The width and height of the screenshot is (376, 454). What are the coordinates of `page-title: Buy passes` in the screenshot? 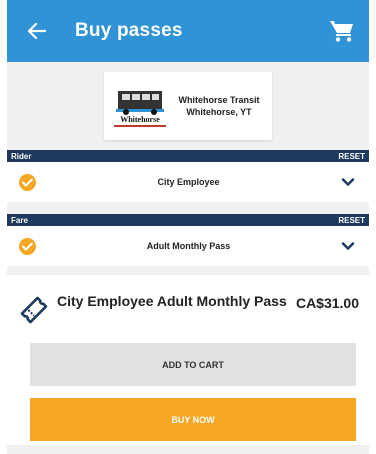 It's located at (129, 30).